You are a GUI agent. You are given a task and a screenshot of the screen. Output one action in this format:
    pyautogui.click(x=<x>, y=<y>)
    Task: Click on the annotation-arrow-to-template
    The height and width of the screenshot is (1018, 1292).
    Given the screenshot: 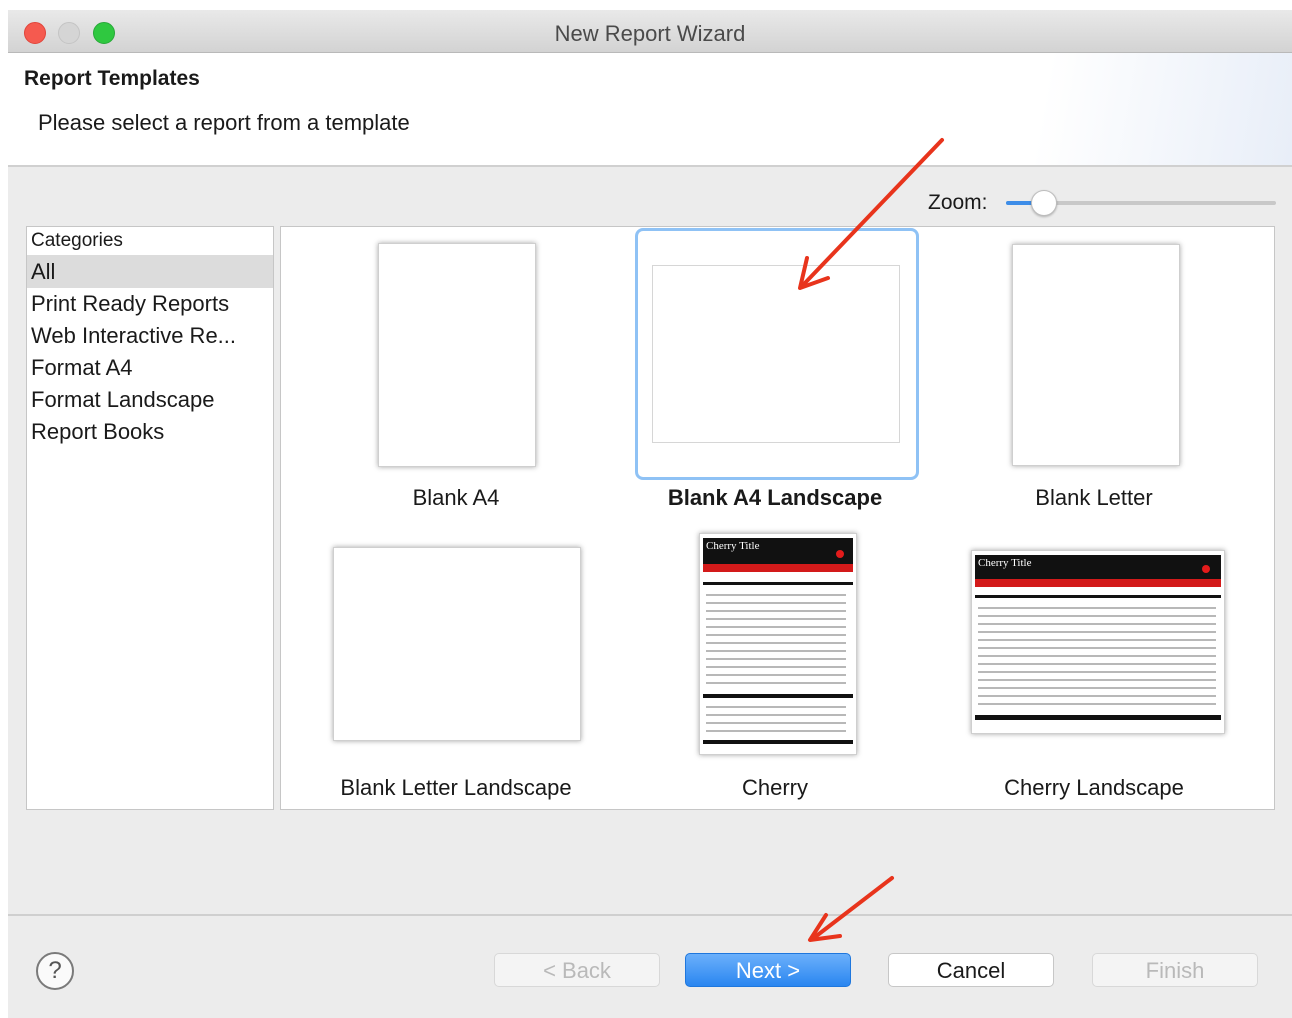 What is the action you would take?
    pyautogui.click(x=871, y=214)
    